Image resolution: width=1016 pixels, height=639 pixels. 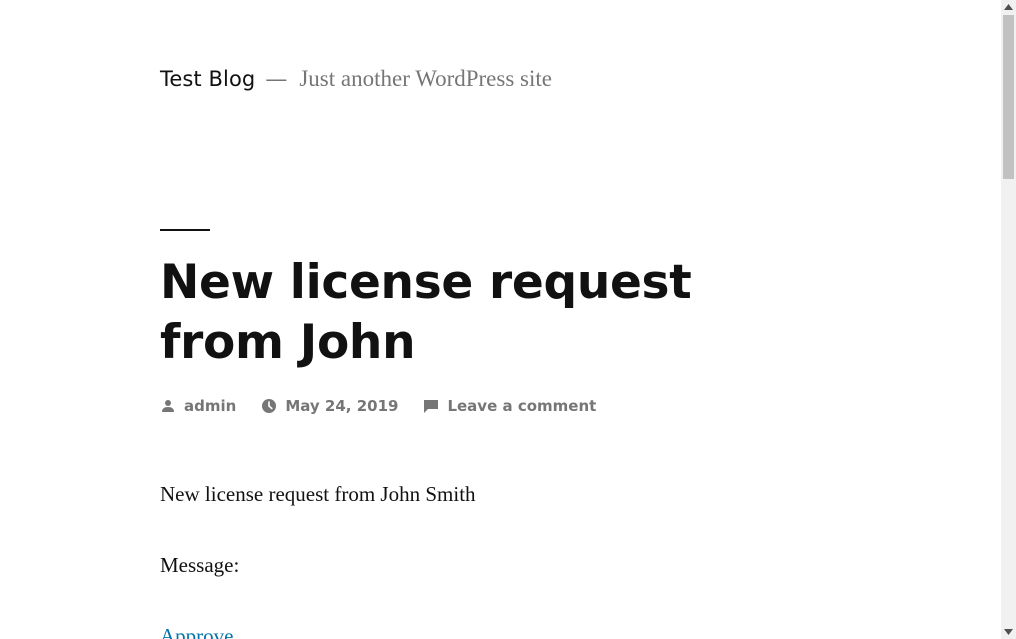 What do you see at coordinates (210, 406) in the screenshot?
I see `author-link: admin` at bounding box center [210, 406].